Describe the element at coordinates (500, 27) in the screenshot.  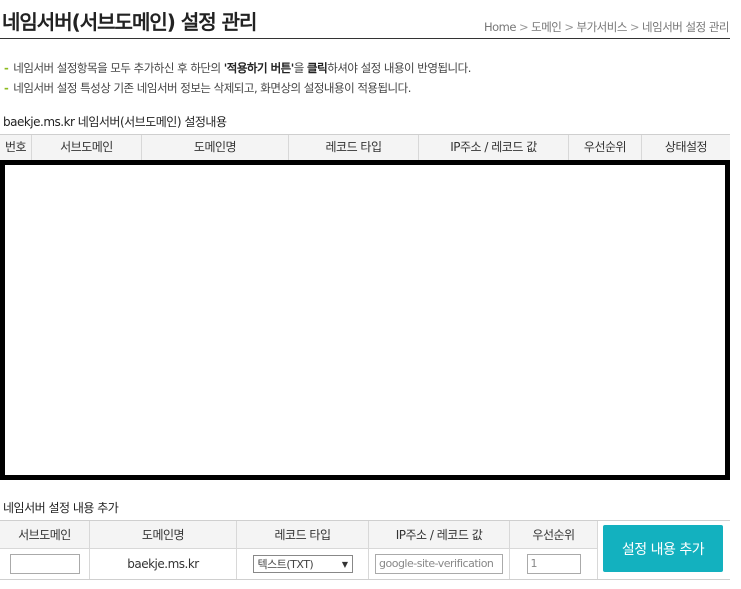
I see `breadcrumb-home: Home` at that location.